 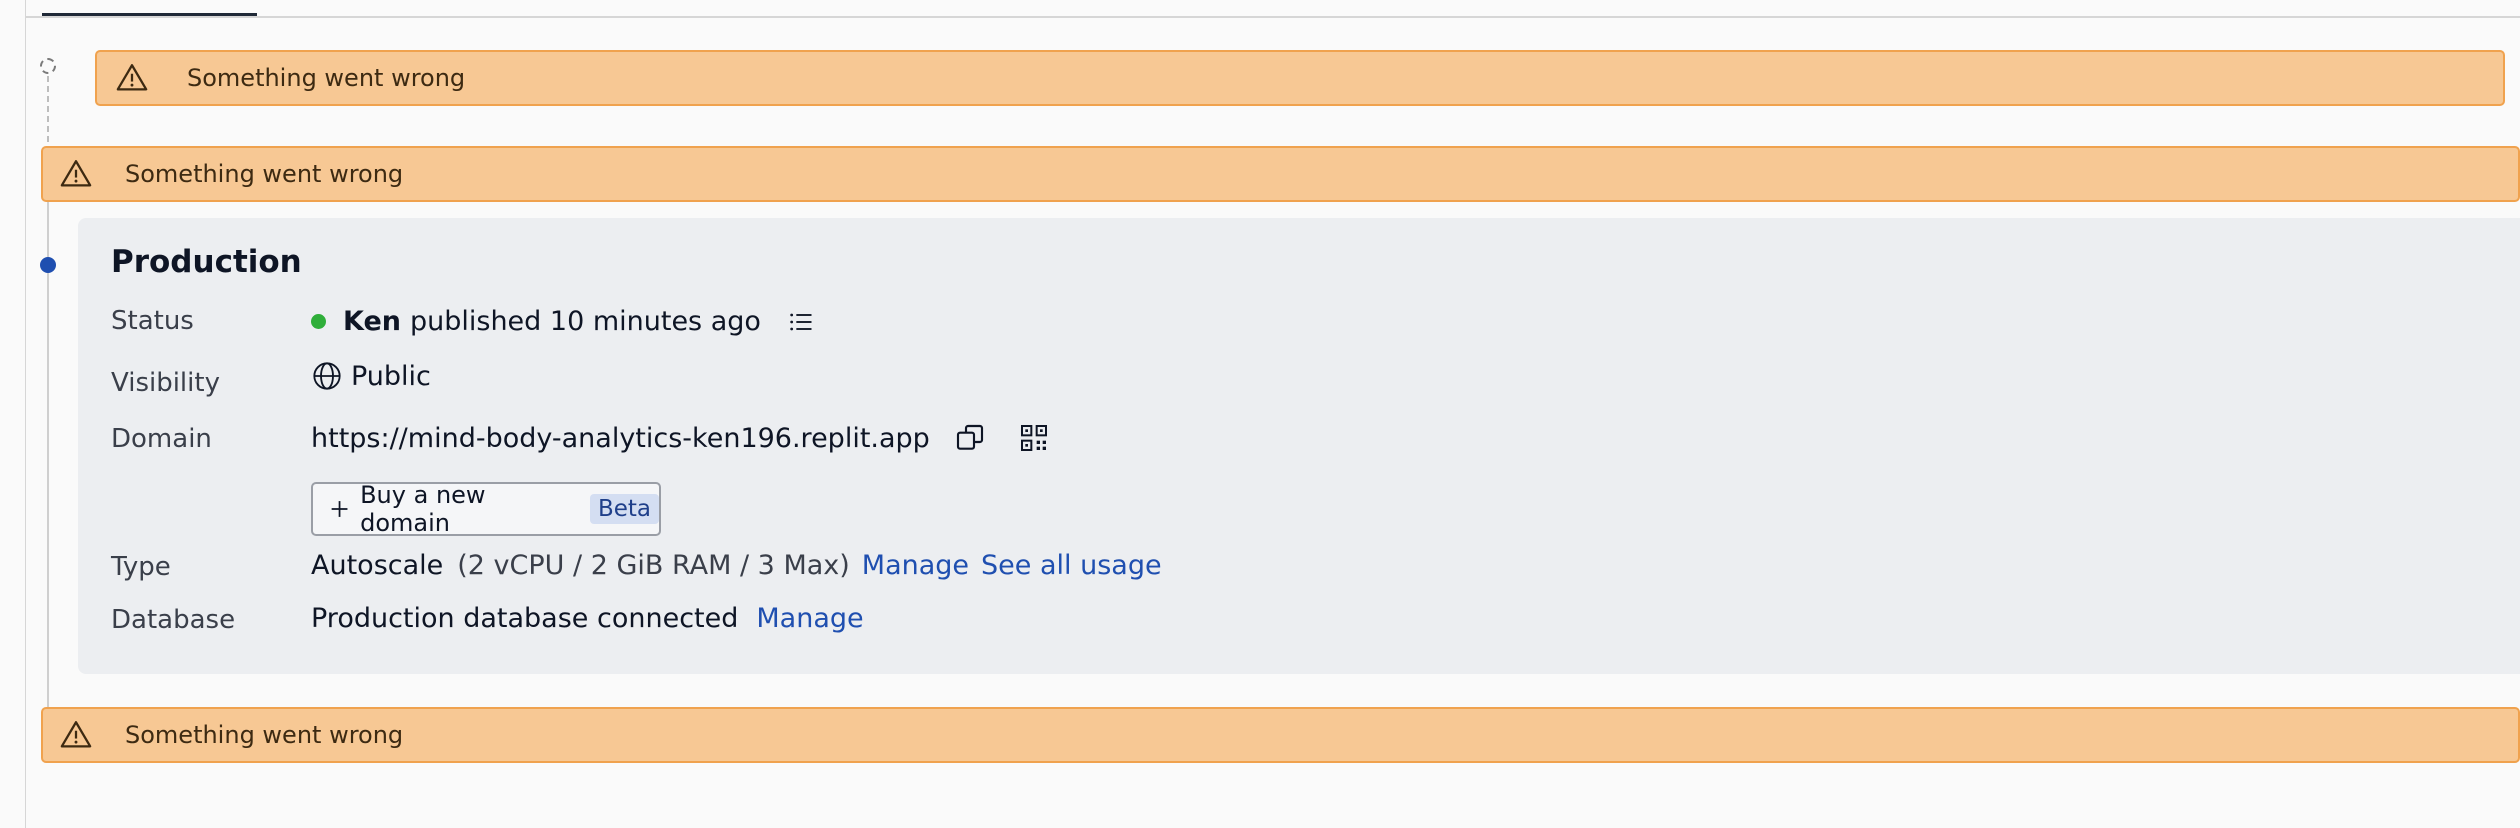 I want to click on buy-domain-button: Buy a new domain Beta, so click(x=486, y=509).